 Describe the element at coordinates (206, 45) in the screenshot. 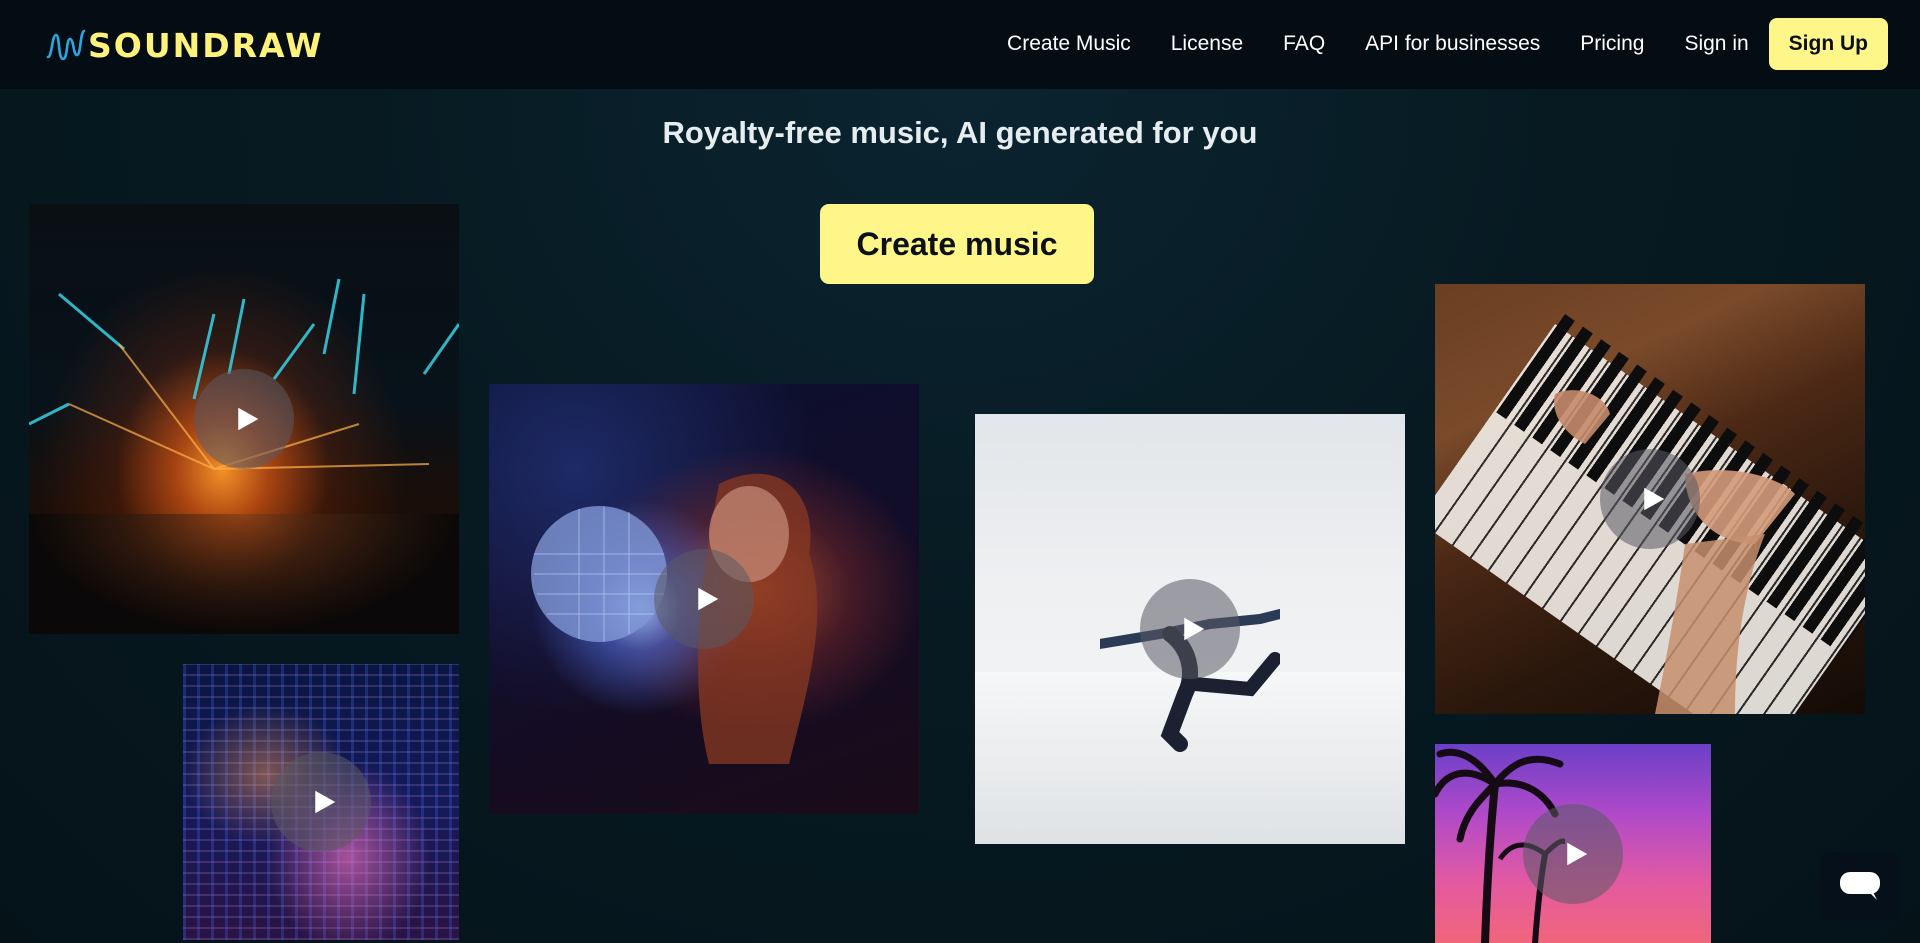

I see `logo-wordmark: SOUNDRAW` at that location.